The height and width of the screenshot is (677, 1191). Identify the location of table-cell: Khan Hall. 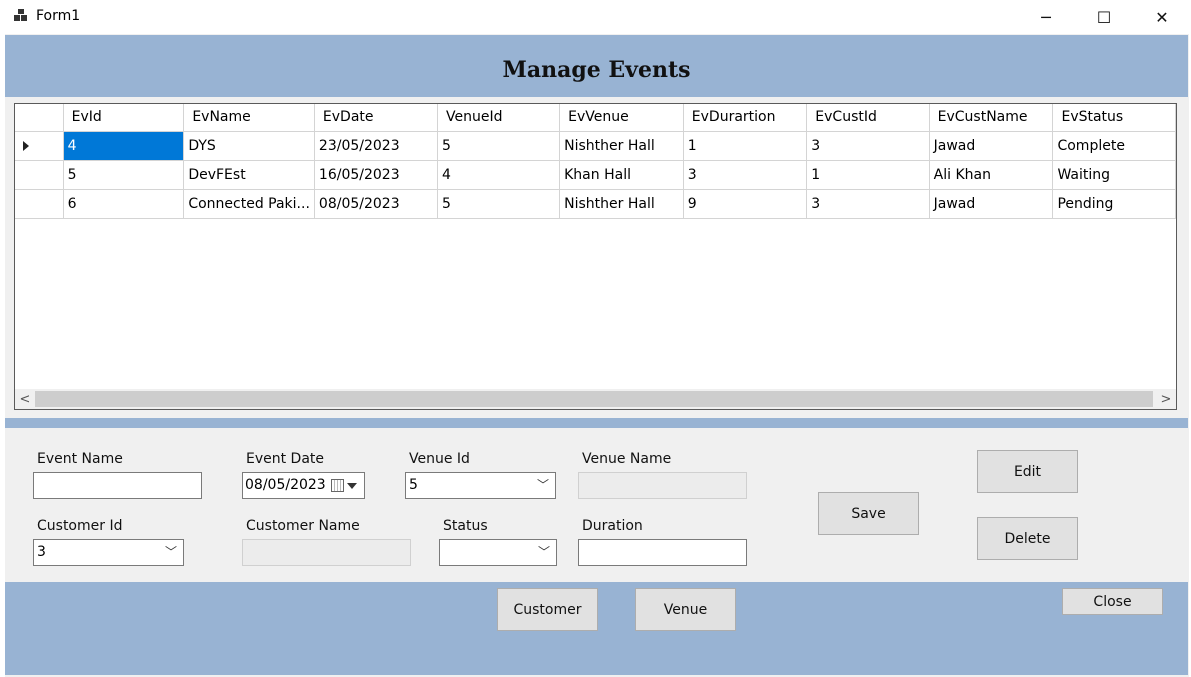
(621, 175).